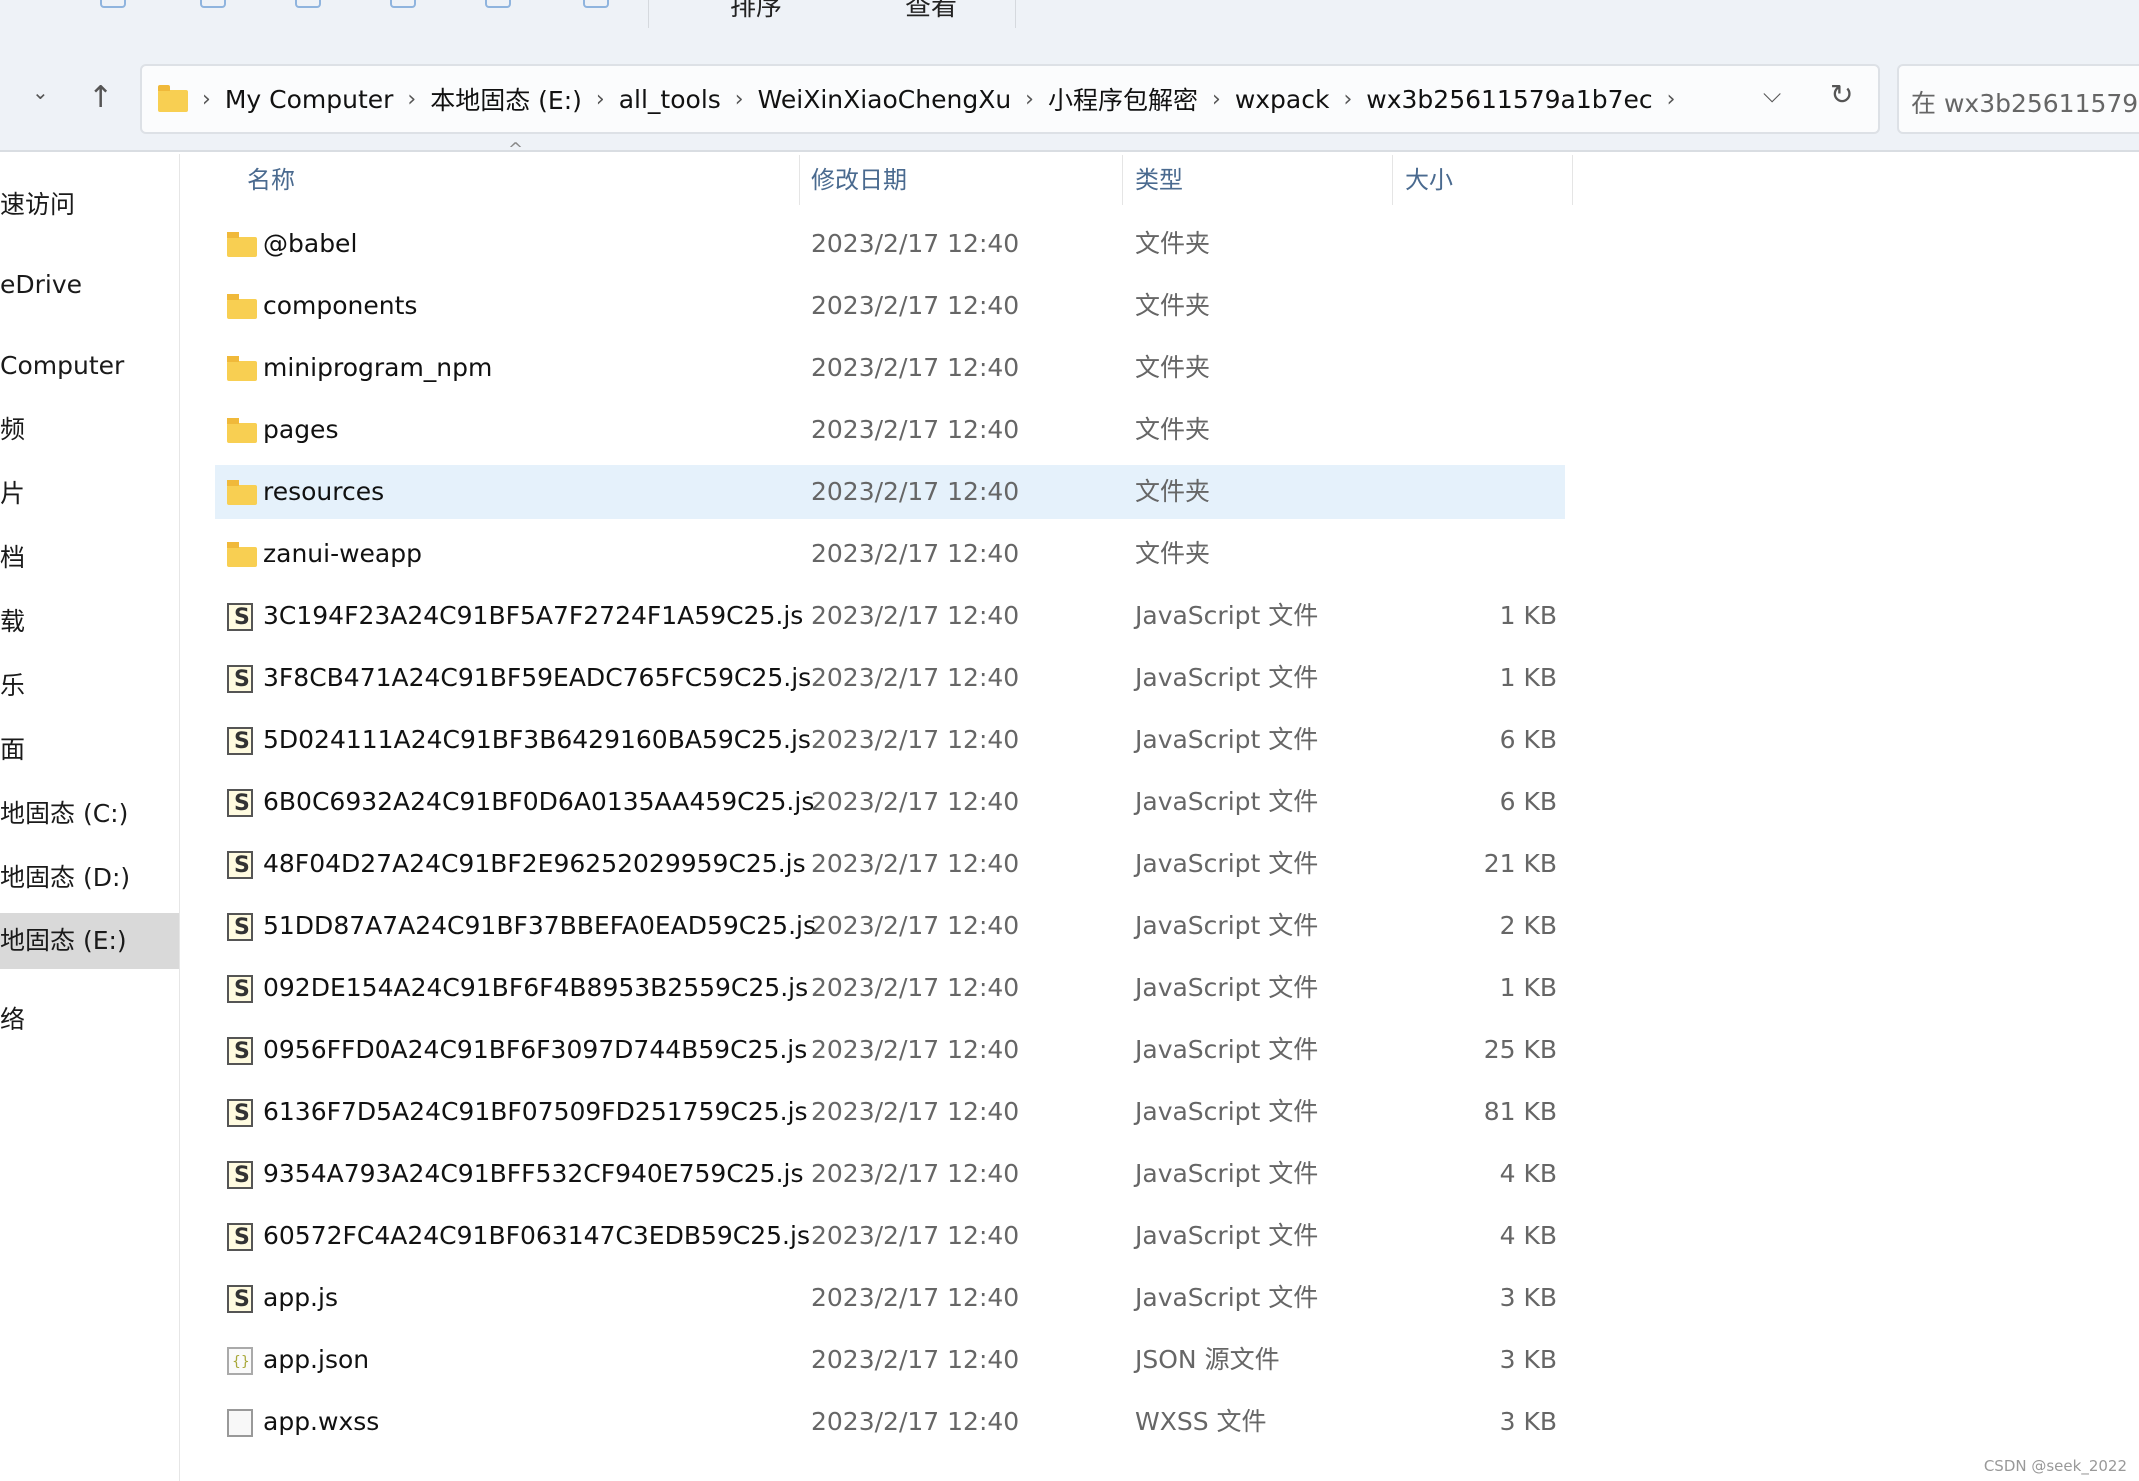  I want to click on file-size: 21 KB, so click(1520, 863).